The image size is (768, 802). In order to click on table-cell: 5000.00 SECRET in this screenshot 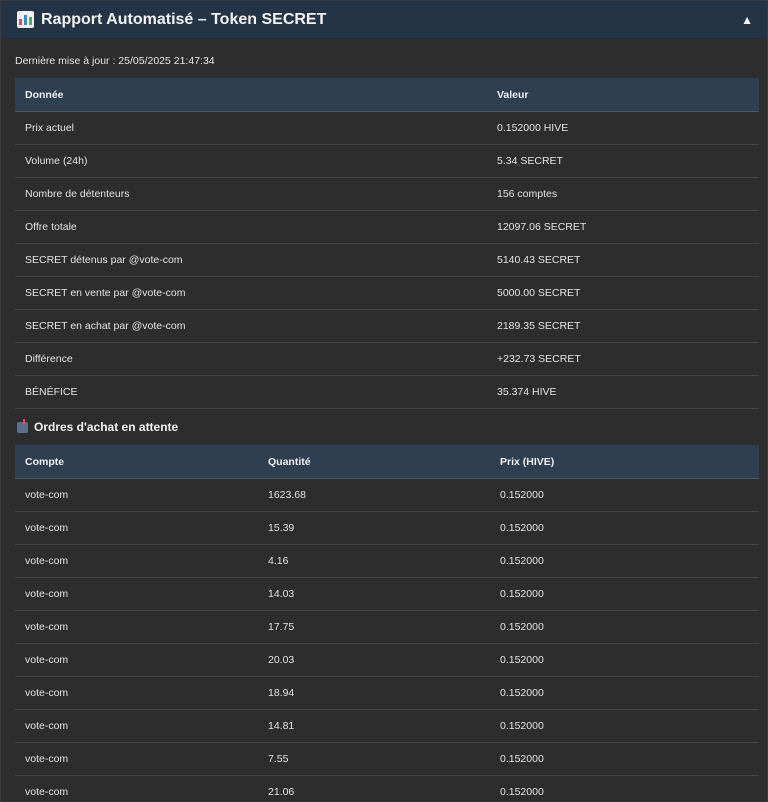, I will do `click(623, 293)`.